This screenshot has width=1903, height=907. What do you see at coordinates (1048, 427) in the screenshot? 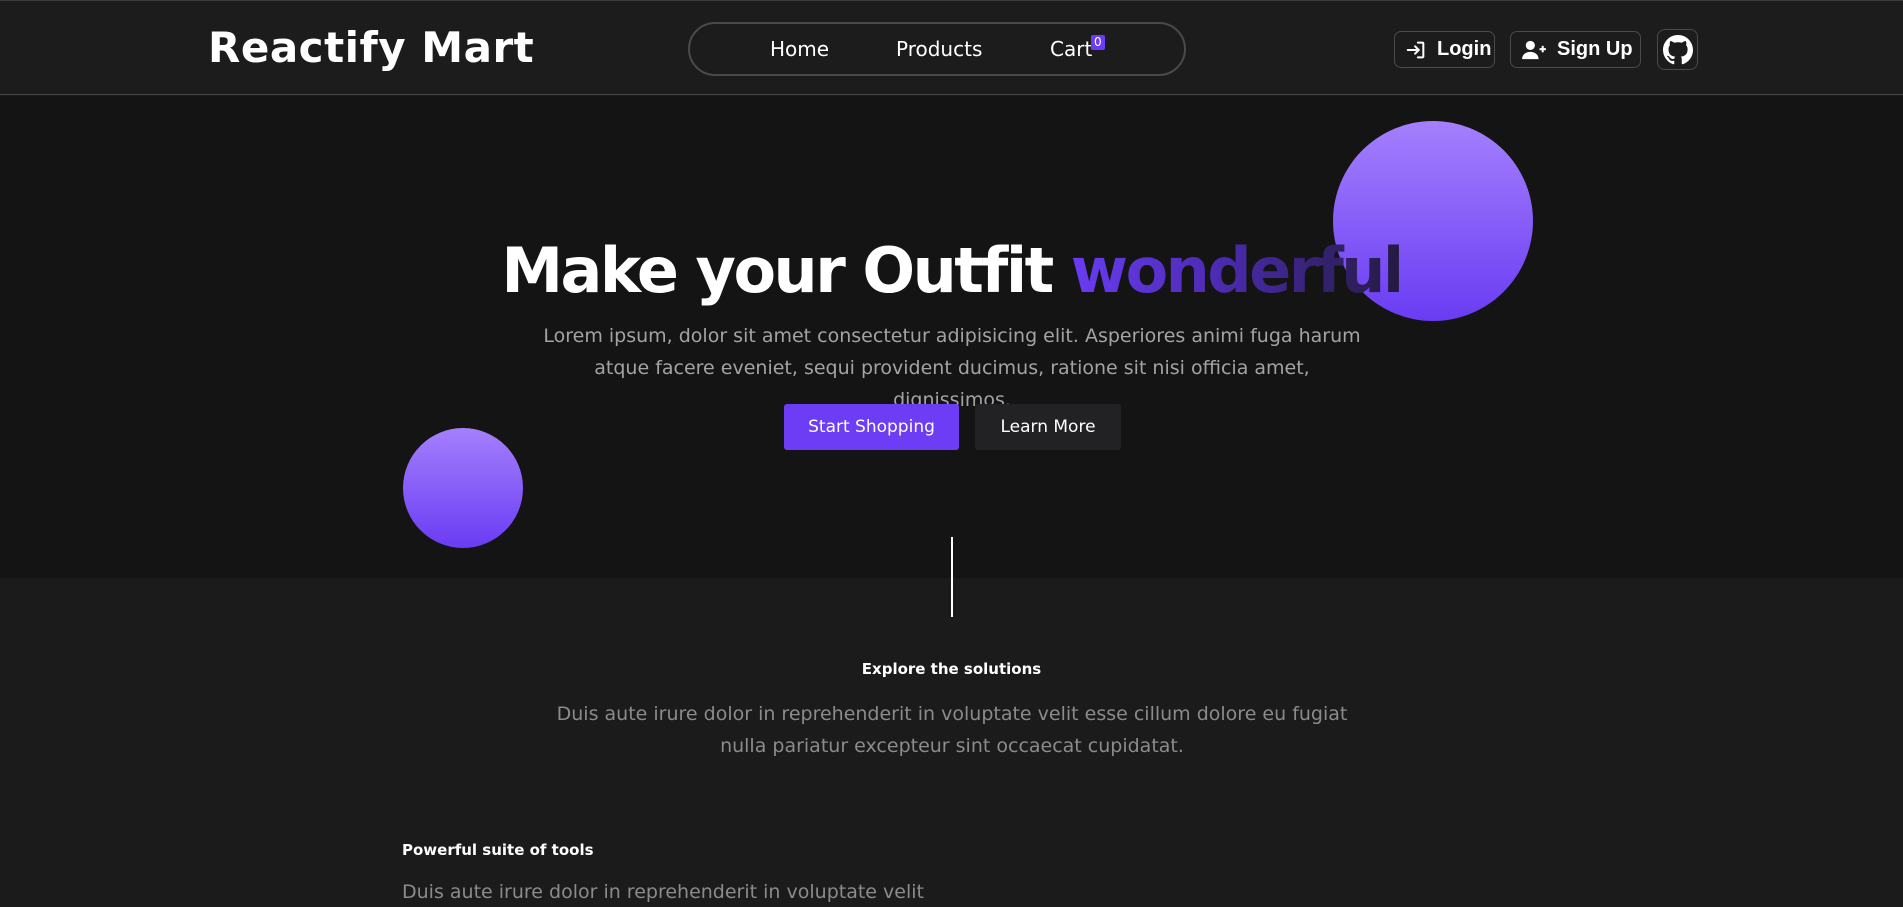
I see `learn-more-button: Learn More` at bounding box center [1048, 427].